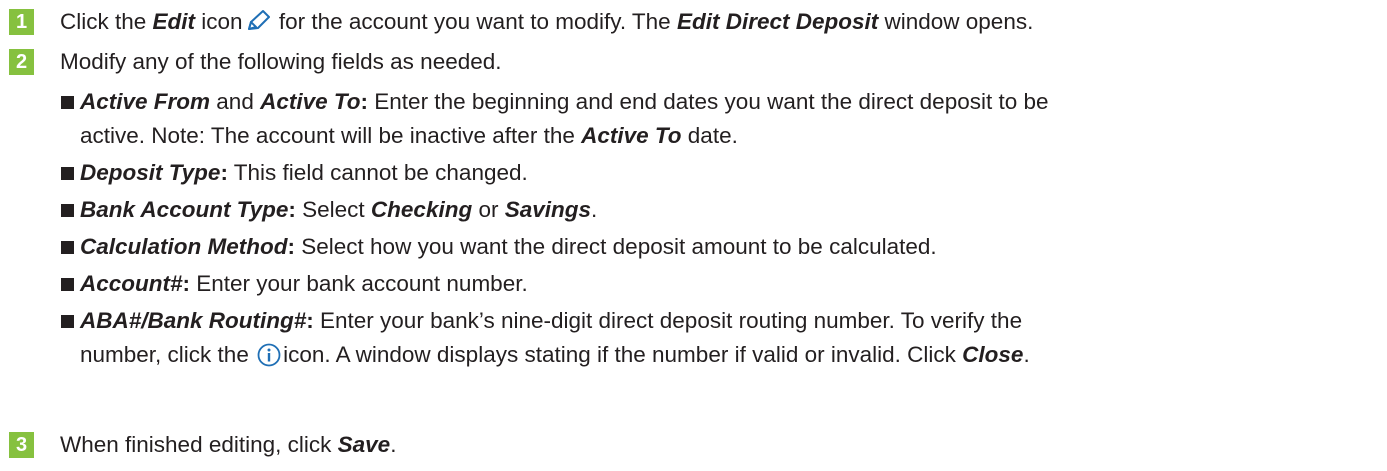 The width and height of the screenshot is (1387, 471). What do you see at coordinates (488, 209) in the screenshot?
I see `connector-text: or` at bounding box center [488, 209].